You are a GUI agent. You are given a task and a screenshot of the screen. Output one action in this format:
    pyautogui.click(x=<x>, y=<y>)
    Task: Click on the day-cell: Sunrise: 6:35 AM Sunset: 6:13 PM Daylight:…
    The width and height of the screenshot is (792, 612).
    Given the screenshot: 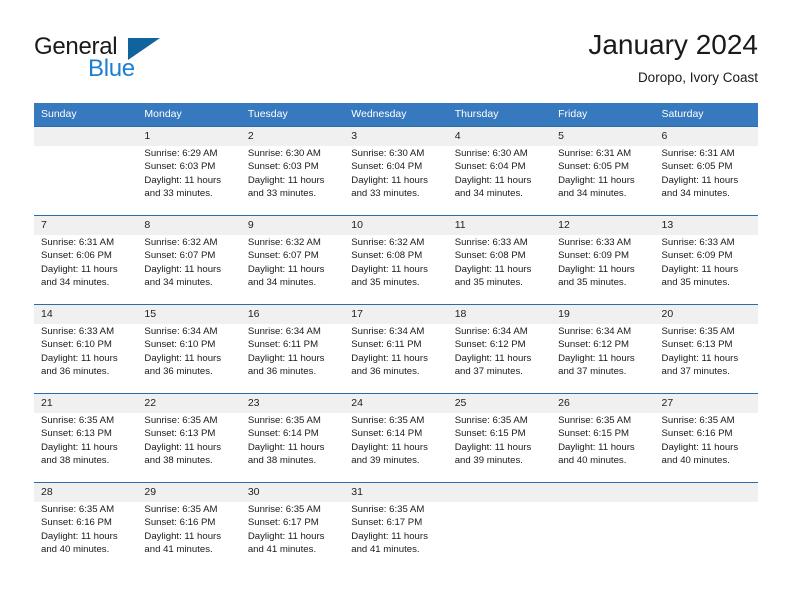 What is the action you would take?
    pyautogui.click(x=86, y=448)
    